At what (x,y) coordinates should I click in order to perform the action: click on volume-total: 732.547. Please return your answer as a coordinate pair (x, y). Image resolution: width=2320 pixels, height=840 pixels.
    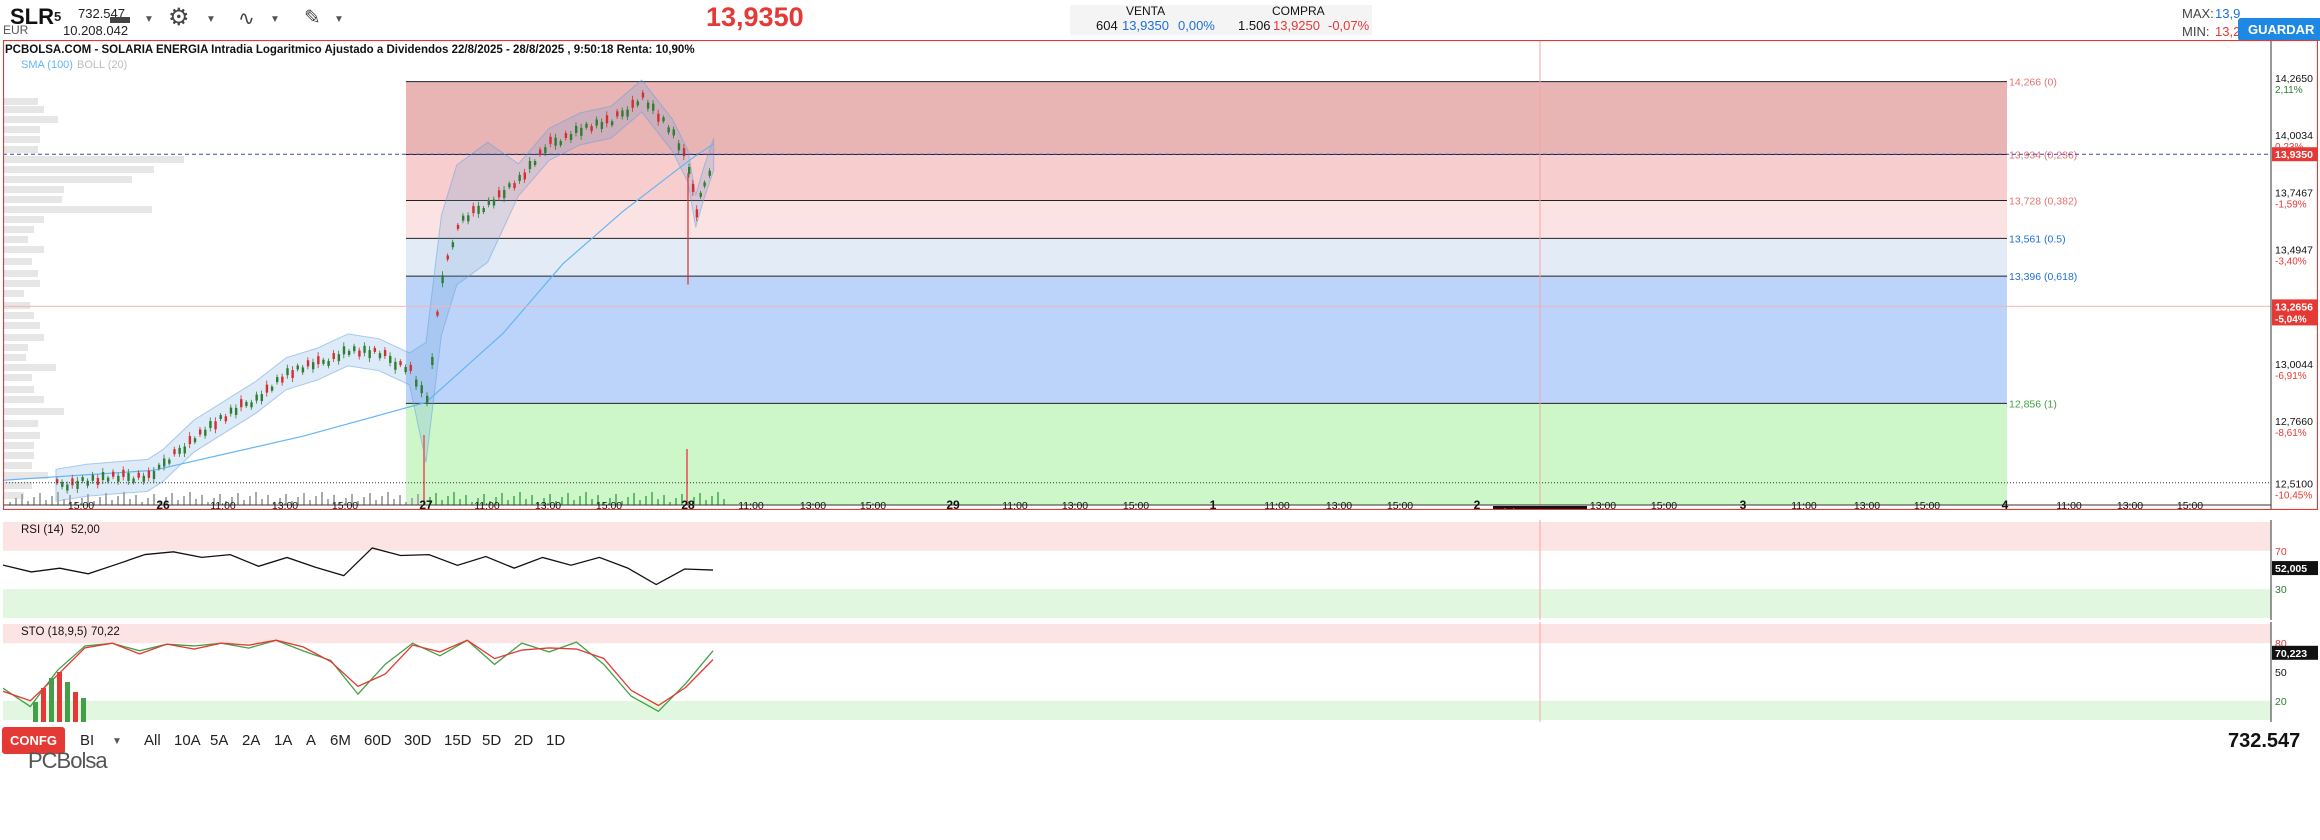
    Looking at the image, I should click on (2264, 741).